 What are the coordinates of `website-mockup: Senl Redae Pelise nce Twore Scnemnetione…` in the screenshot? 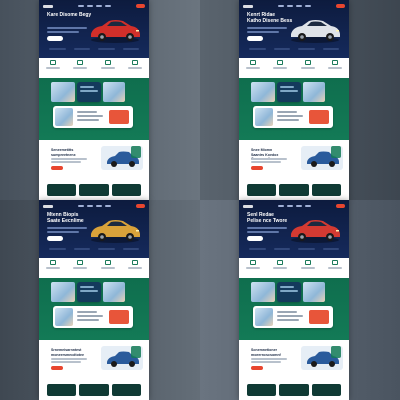 It's located at (294, 300).